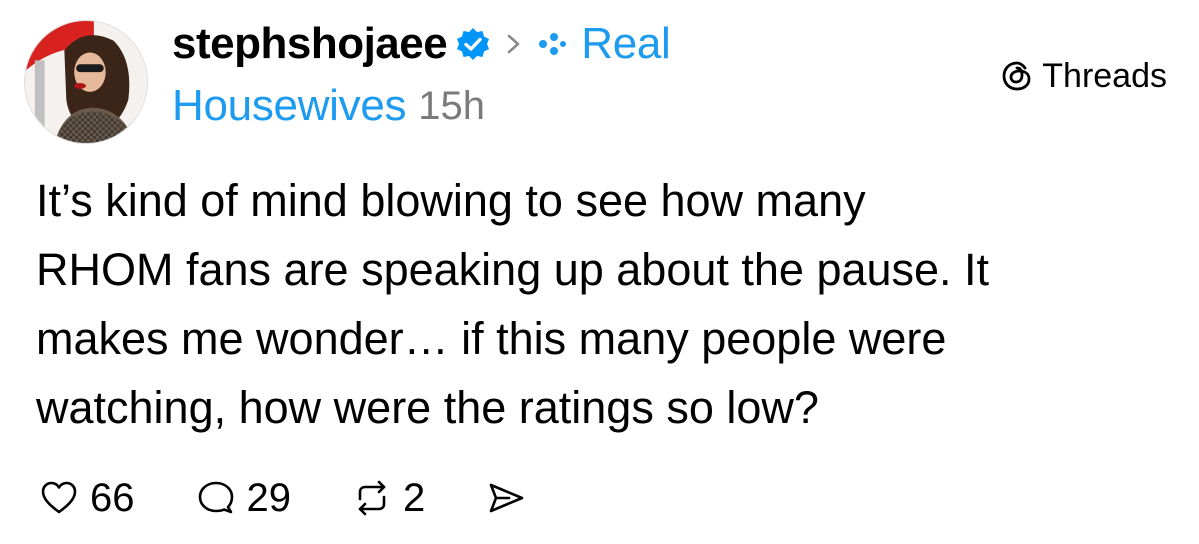 The height and width of the screenshot is (544, 1199). I want to click on post-timestamp: 15h, so click(451, 106).